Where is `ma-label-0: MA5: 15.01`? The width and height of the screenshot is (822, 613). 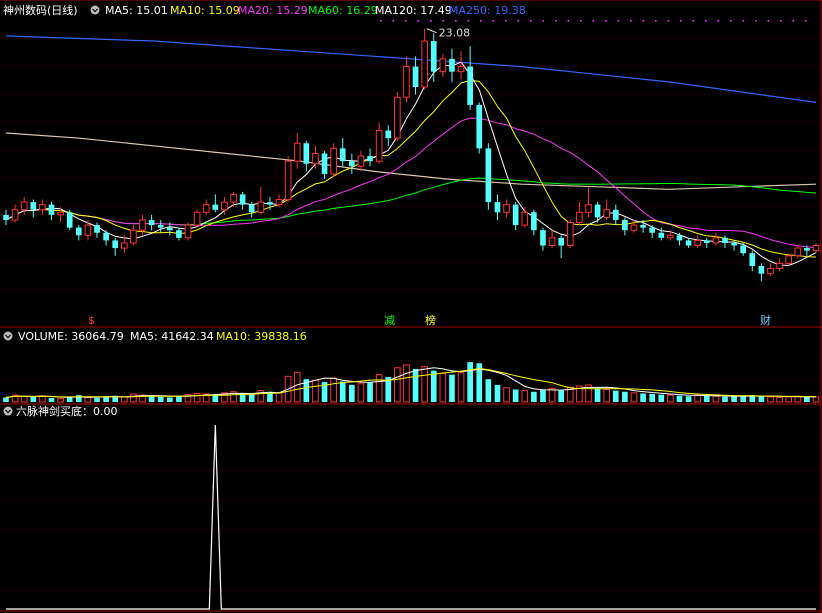
ma-label-0: MA5: 15.01 is located at coordinates (136, 10).